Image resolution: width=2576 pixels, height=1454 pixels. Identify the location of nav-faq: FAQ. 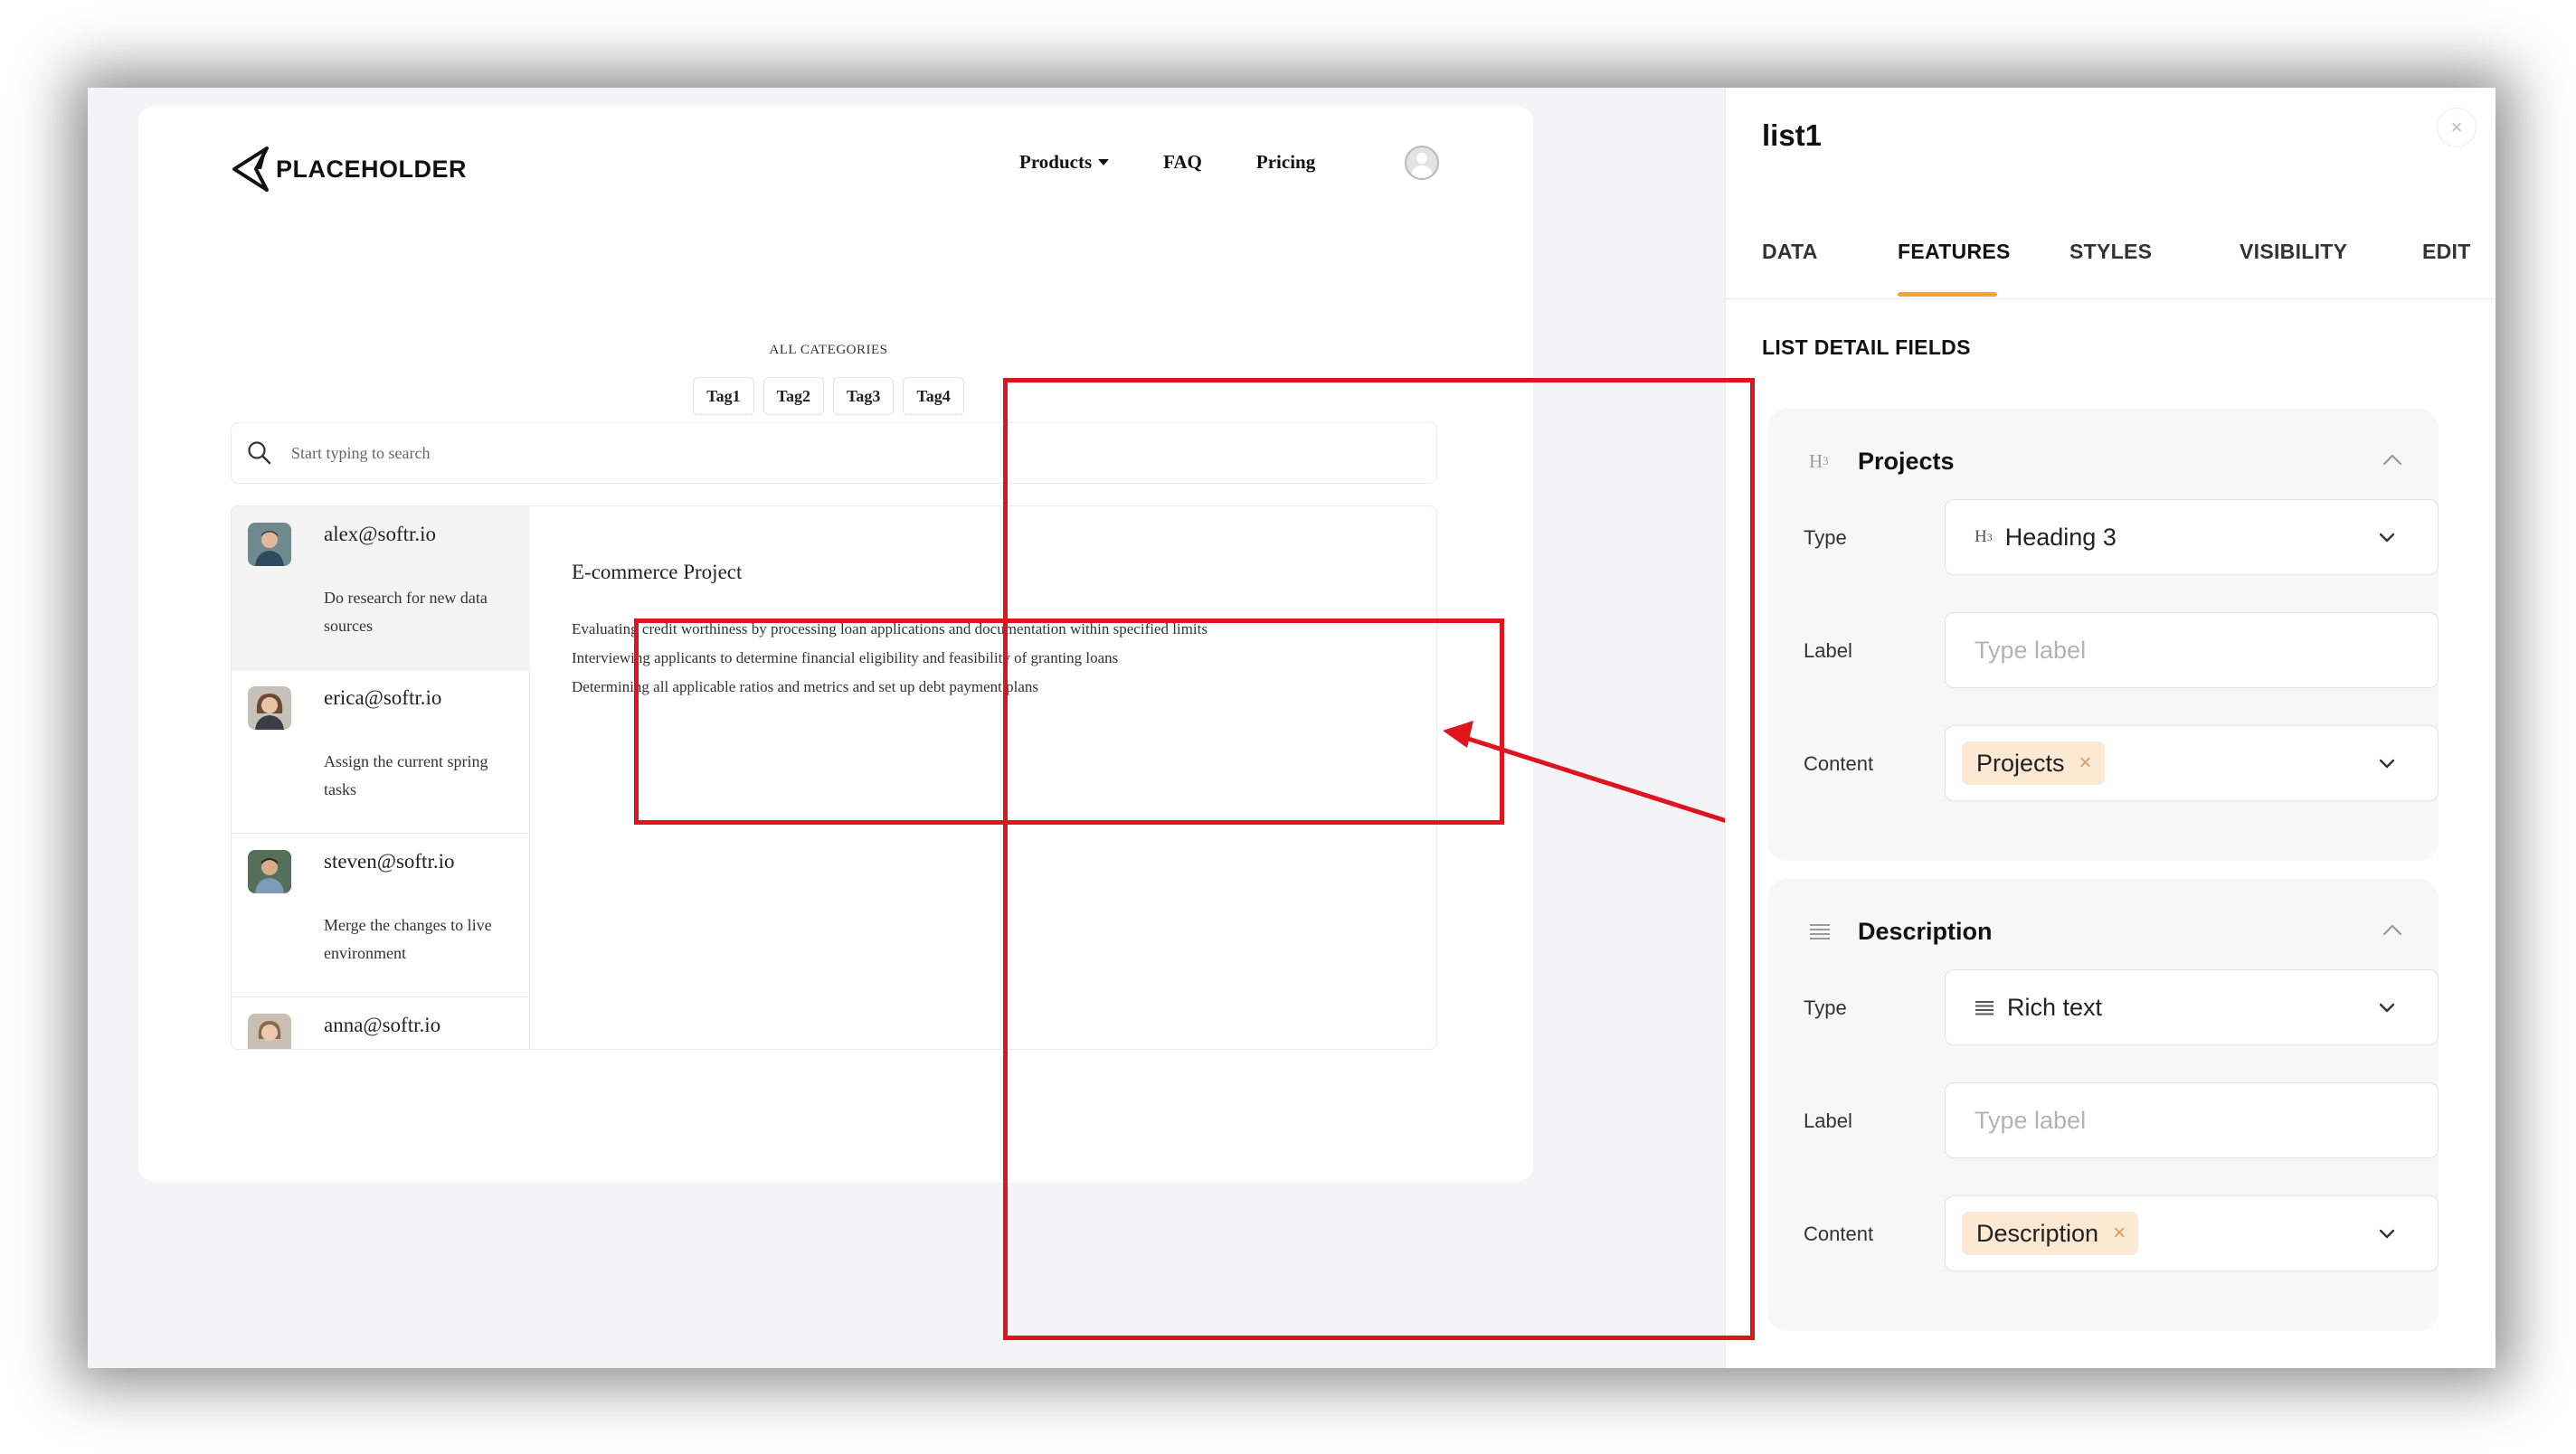
(1182, 162).